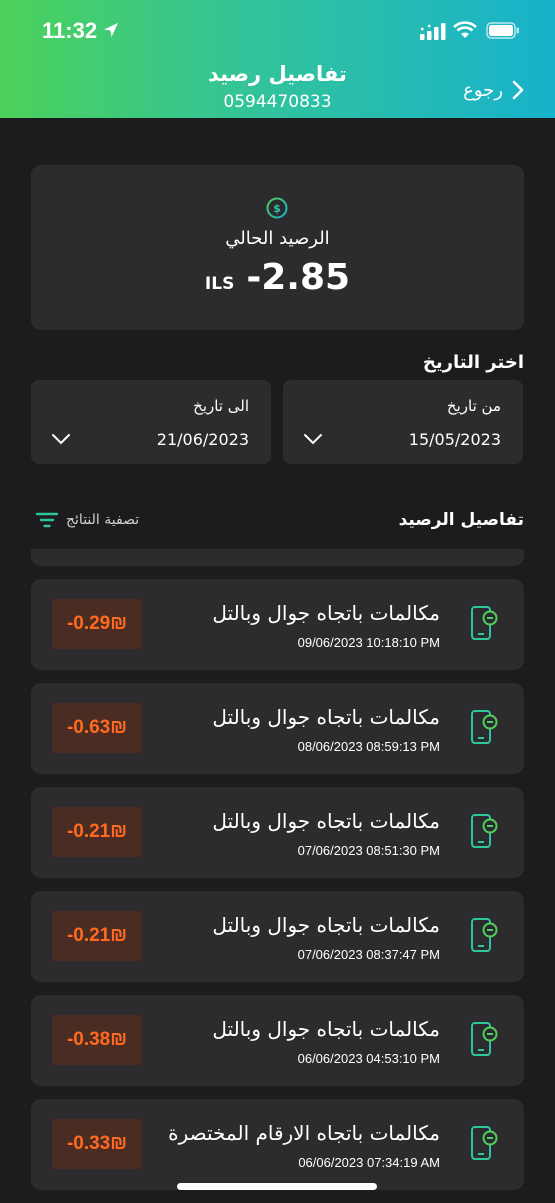  I want to click on app-header: 11:32 تفاصيل رصيد 0594470833 رجوع, so click(277, 59).